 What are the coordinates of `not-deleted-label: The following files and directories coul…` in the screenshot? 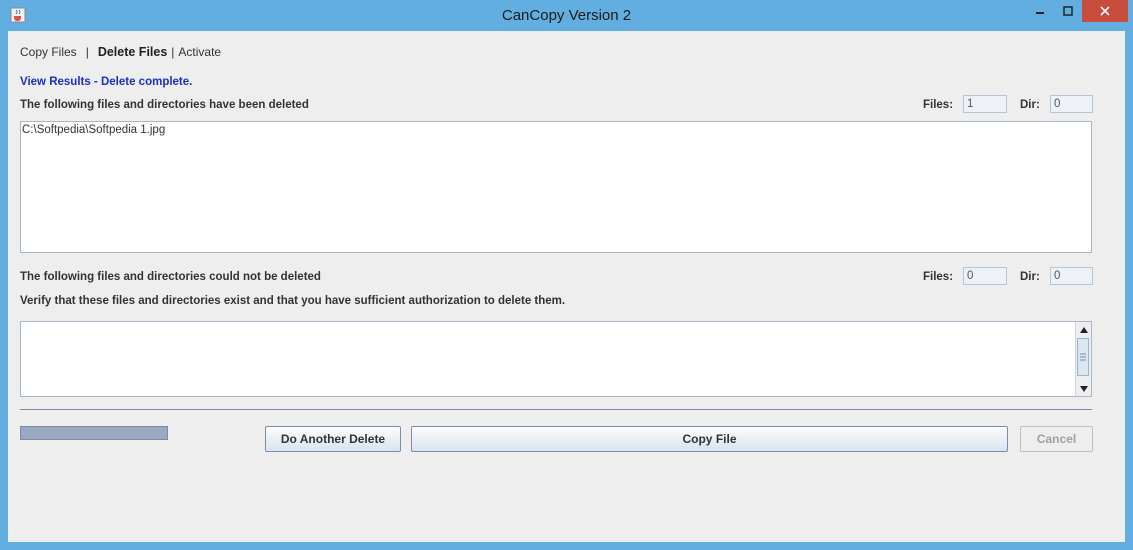 It's located at (170, 277).